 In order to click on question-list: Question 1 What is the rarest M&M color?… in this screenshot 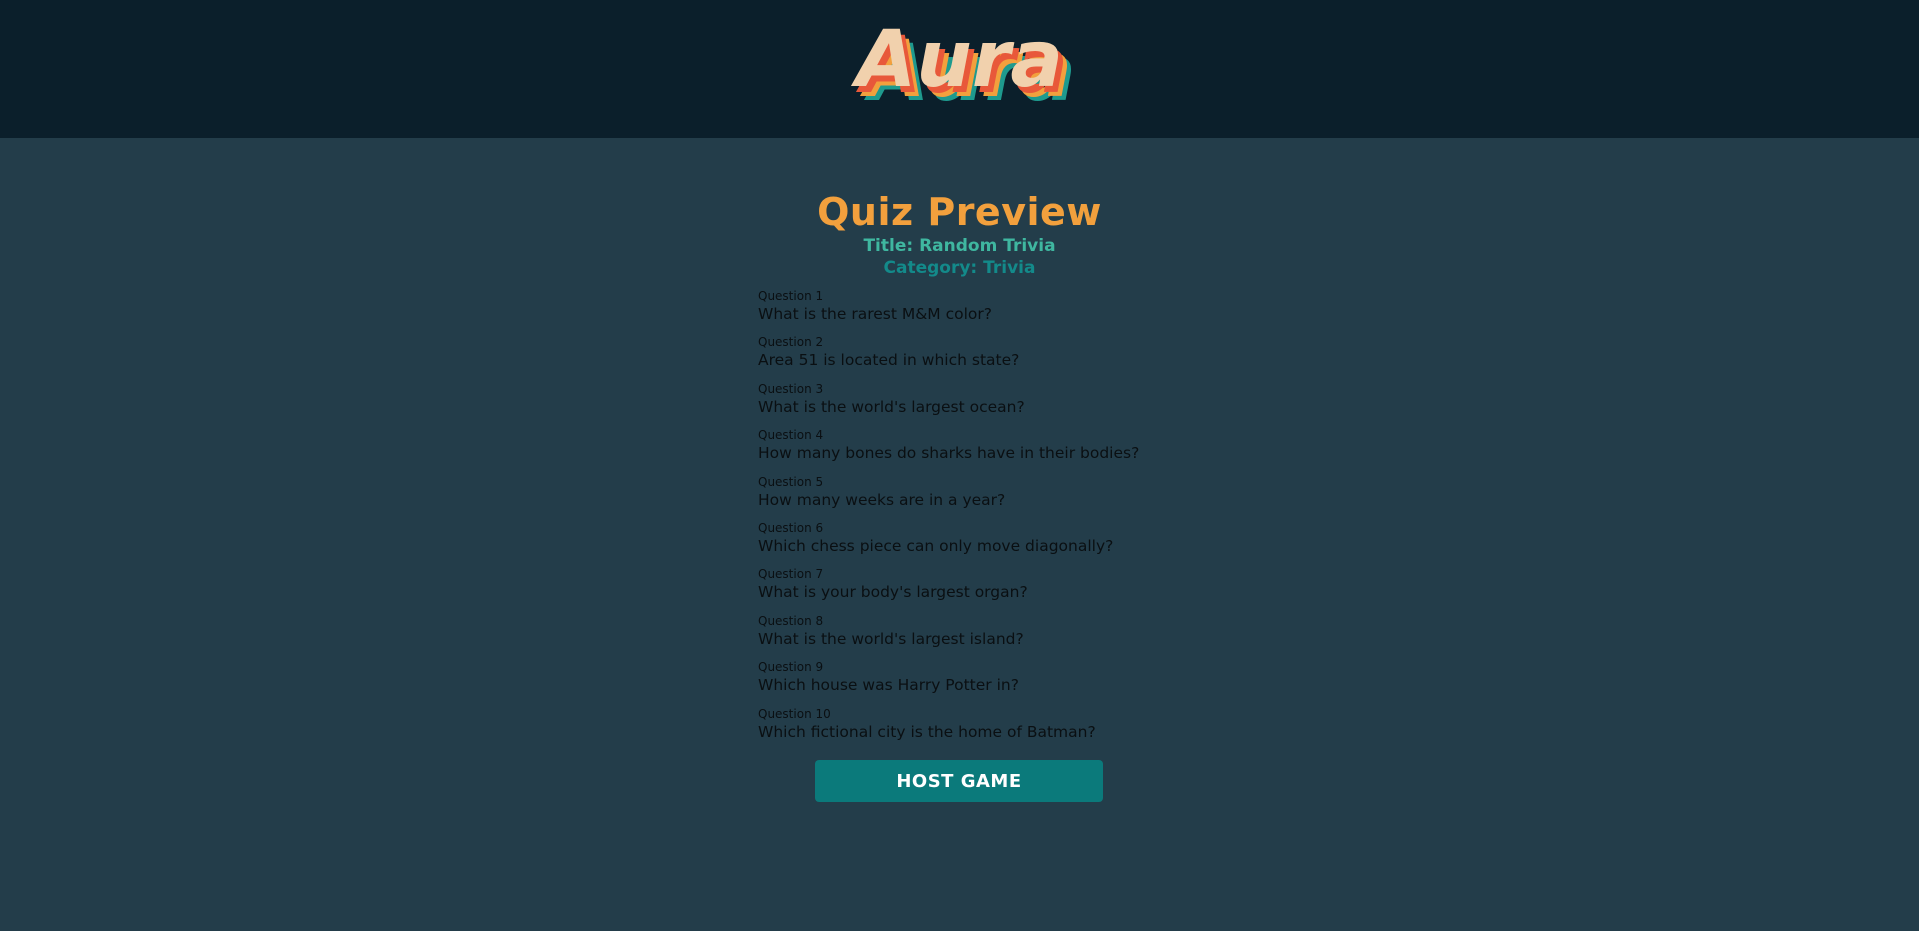, I will do `click(1008, 521)`.